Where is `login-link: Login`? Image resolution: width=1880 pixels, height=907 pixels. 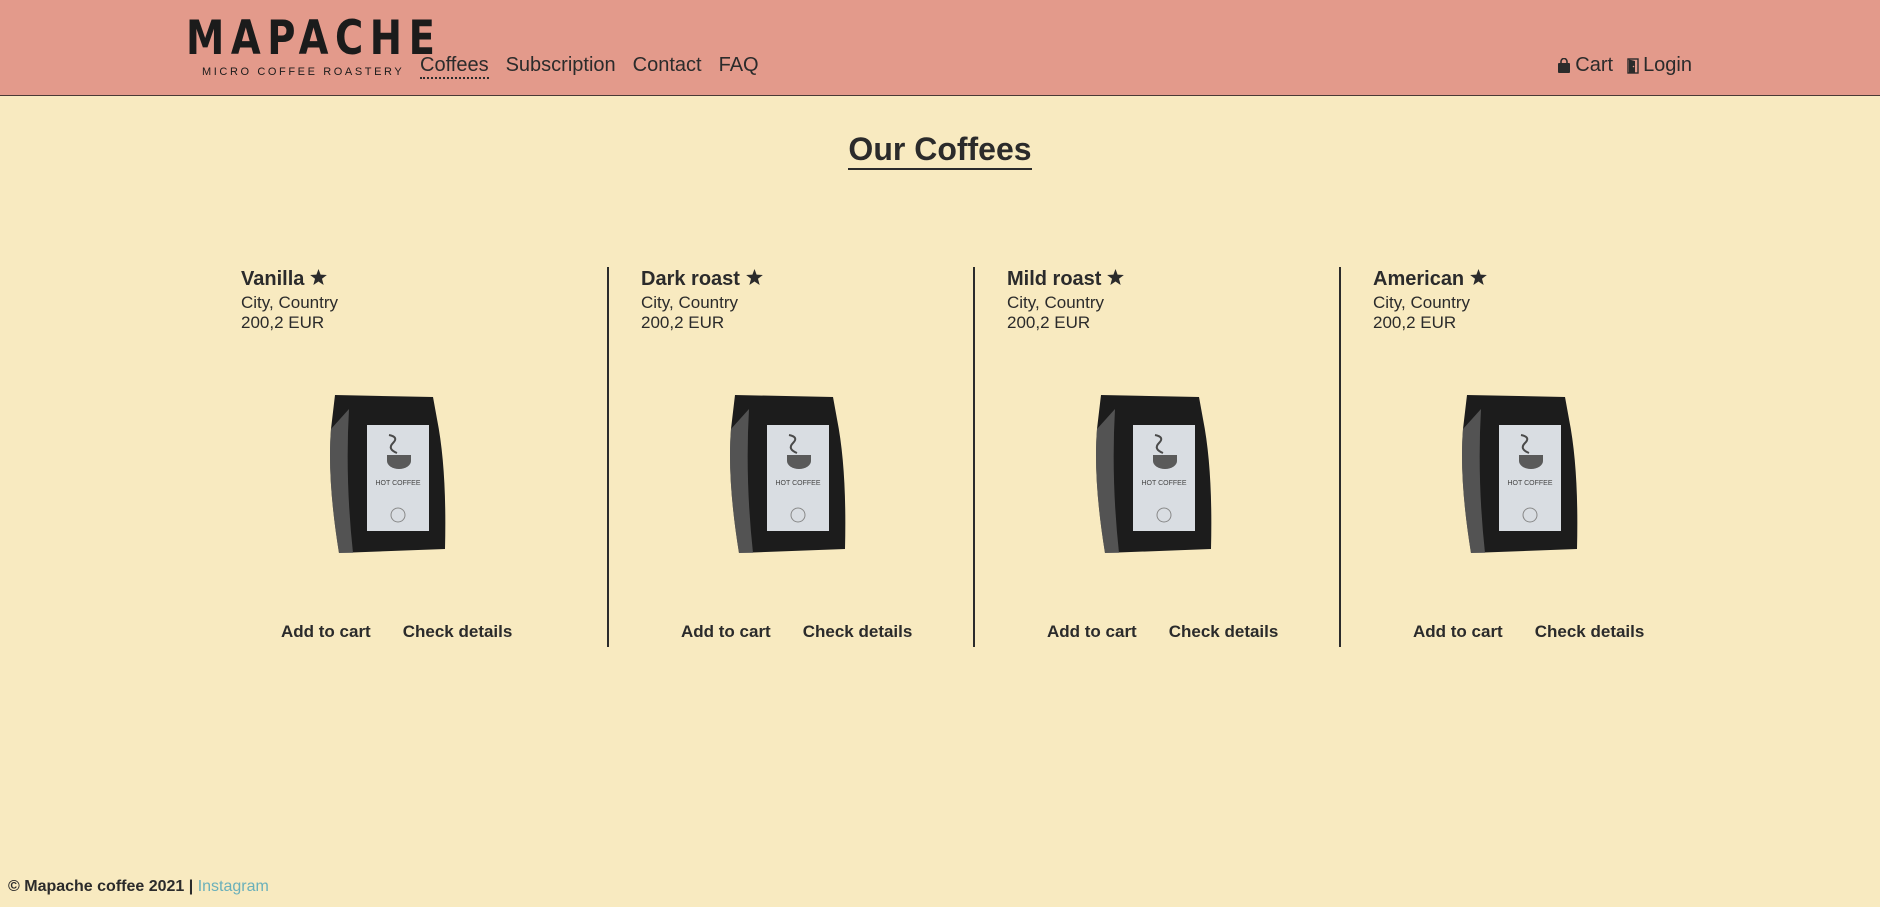 login-link: Login is located at coordinates (1659, 65).